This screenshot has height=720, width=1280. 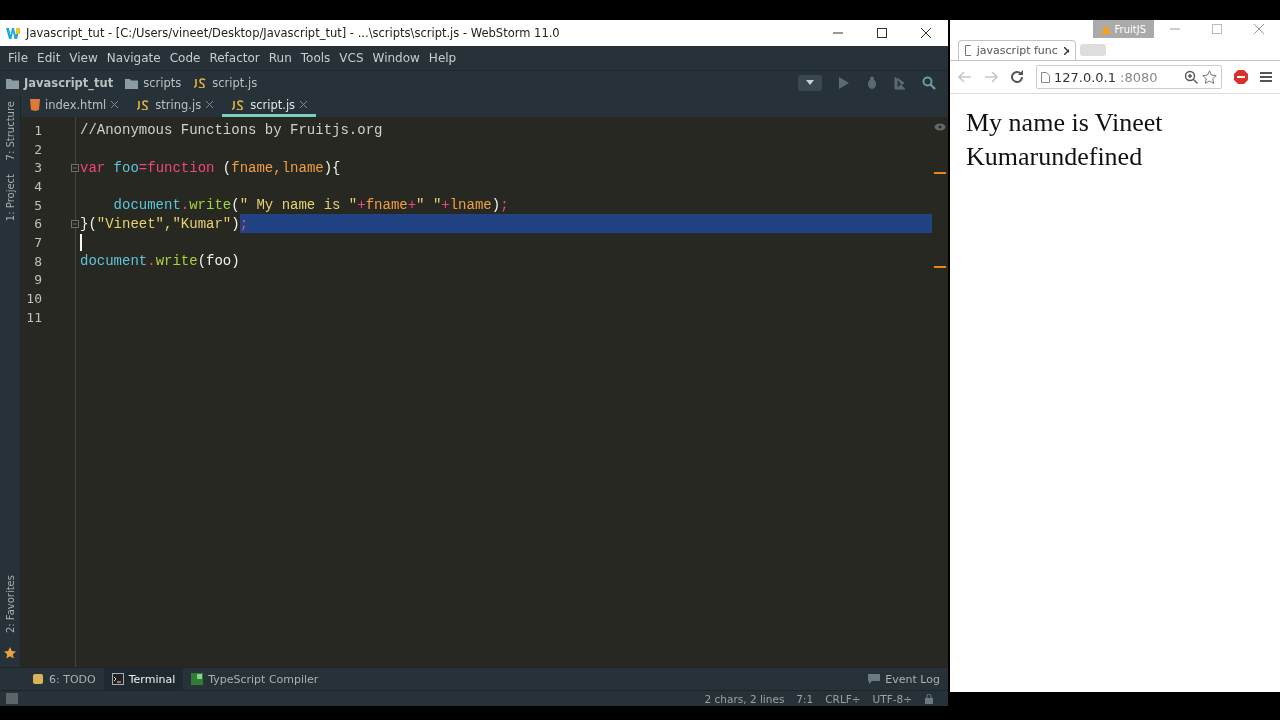 I want to click on zoom-icon, so click(x=1191, y=77).